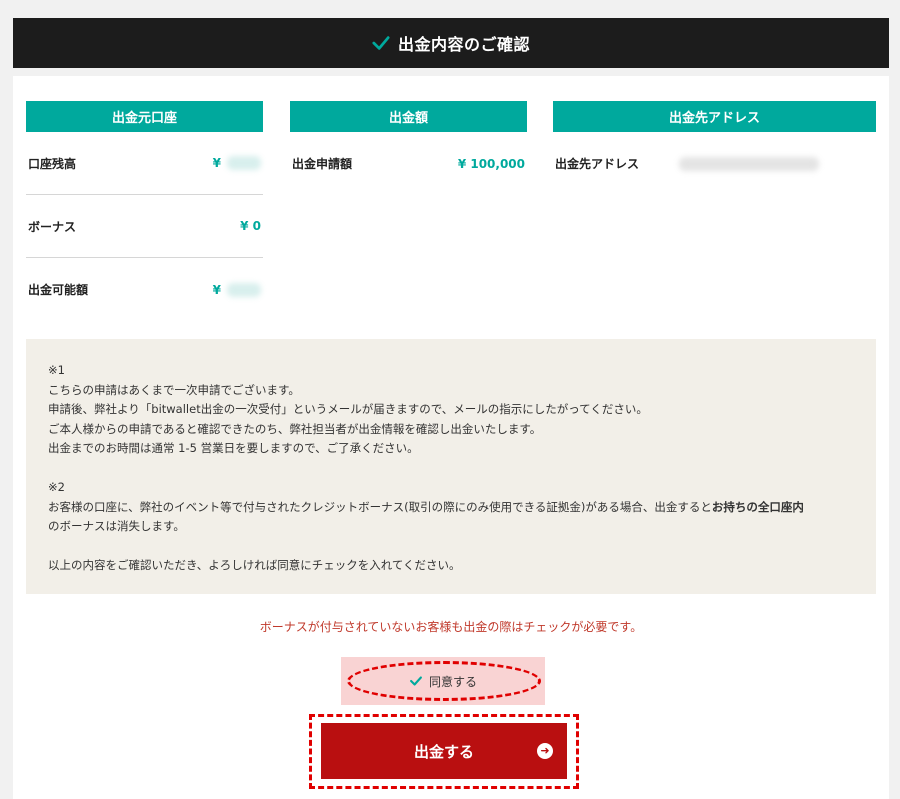 The width and height of the screenshot is (900, 799). Describe the element at coordinates (174, 389) in the screenshot. I see `note1-line: こちらの申請はあくまで一次申請でございます。` at that location.